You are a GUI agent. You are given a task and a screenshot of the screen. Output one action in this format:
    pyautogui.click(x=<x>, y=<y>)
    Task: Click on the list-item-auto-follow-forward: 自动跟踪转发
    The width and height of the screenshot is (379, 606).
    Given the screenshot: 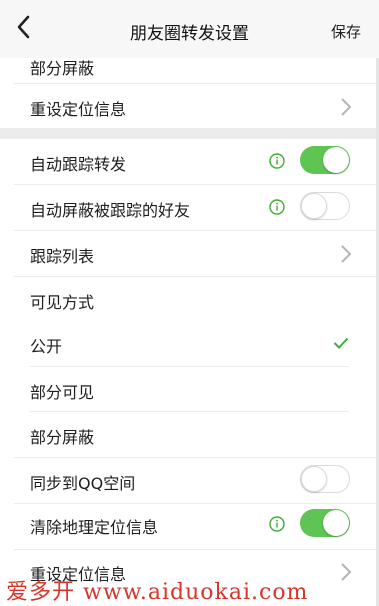 What is the action you would take?
    pyautogui.click(x=189, y=161)
    